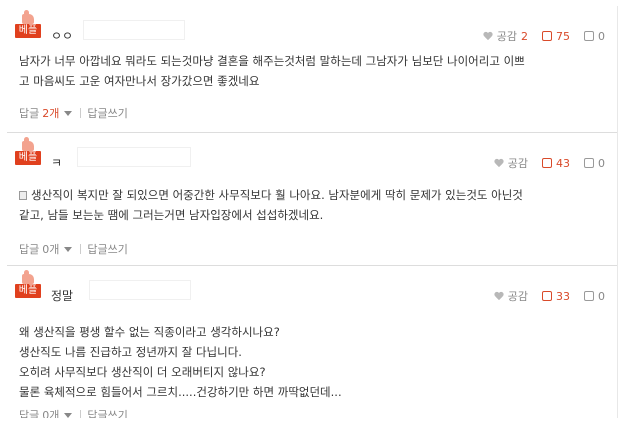  What do you see at coordinates (142, 372) in the screenshot?
I see `comment-line: 오히려 사무직보다 생산직이 더 오래버티지 않나요?` at bounding box center [142, 372].